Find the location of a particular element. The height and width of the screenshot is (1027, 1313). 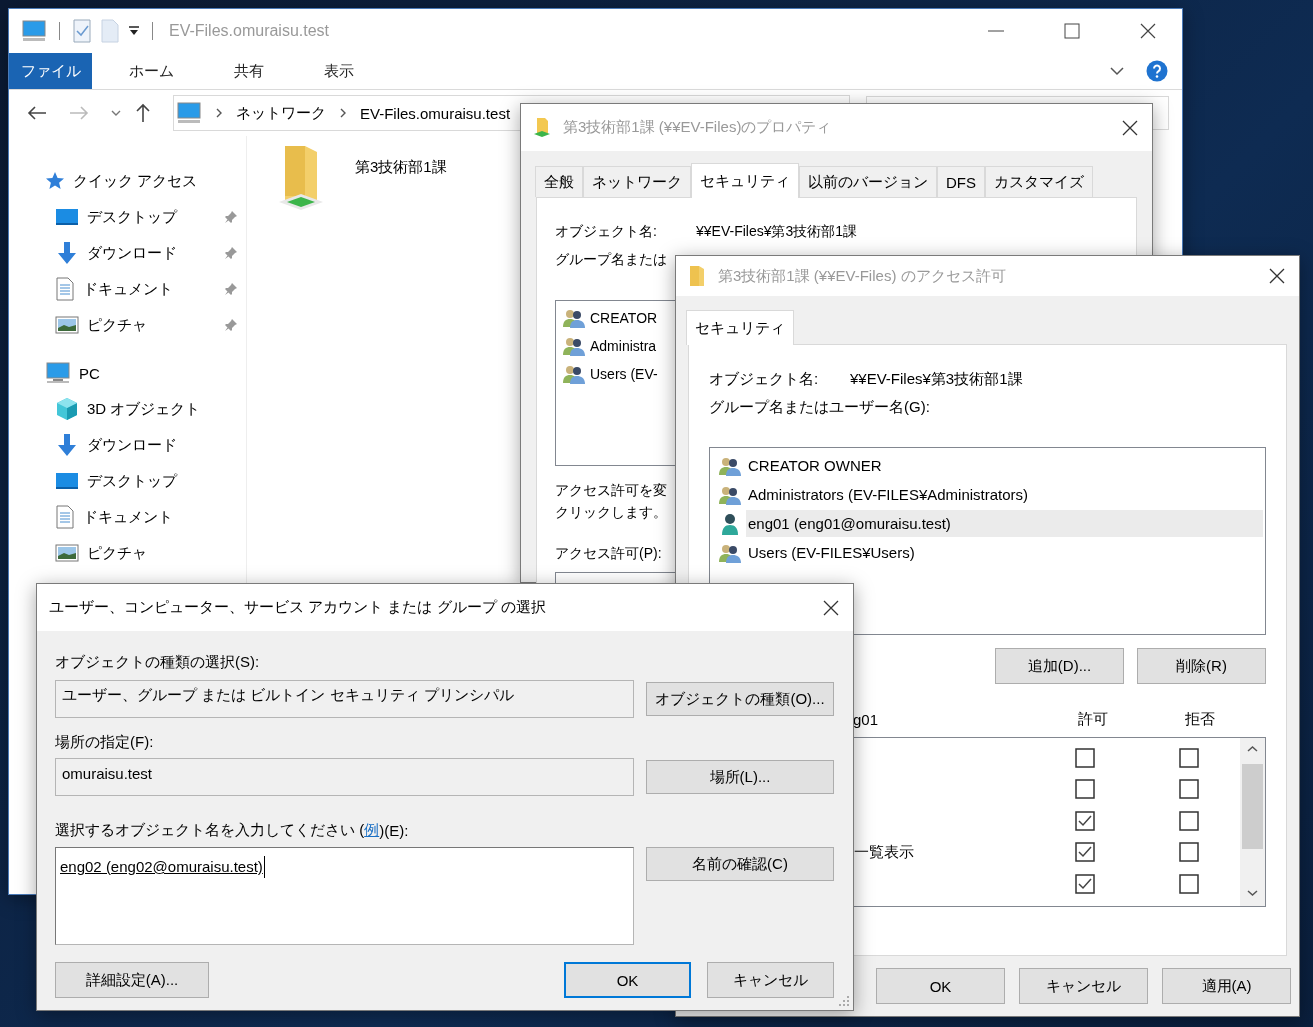

instruction-text: クリックします。 is located at coordinates (611, 512).